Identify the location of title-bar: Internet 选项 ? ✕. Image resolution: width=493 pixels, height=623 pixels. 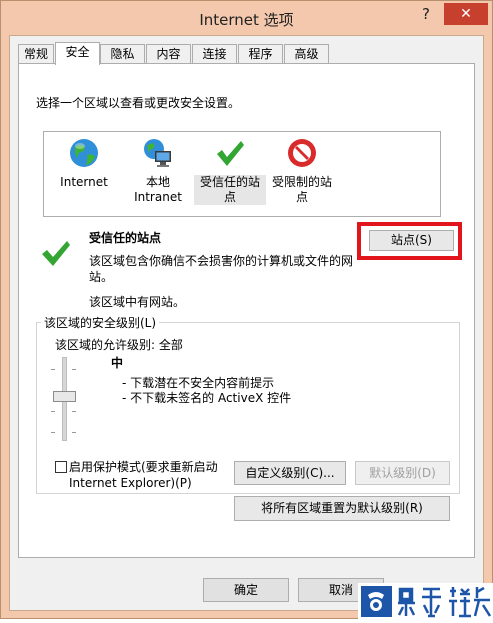
(246, 18).